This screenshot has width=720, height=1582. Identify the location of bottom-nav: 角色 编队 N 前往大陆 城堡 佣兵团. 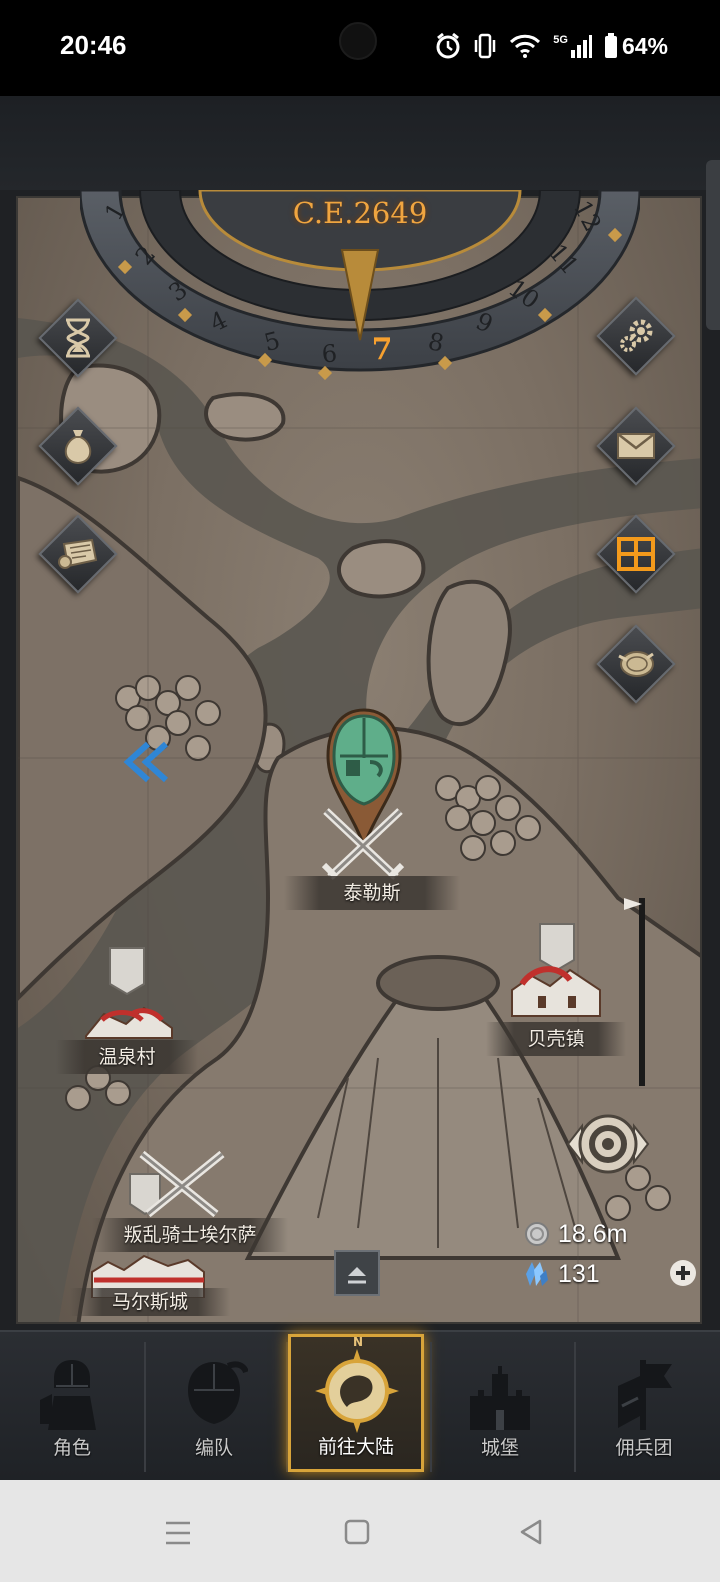
(360, 1405).